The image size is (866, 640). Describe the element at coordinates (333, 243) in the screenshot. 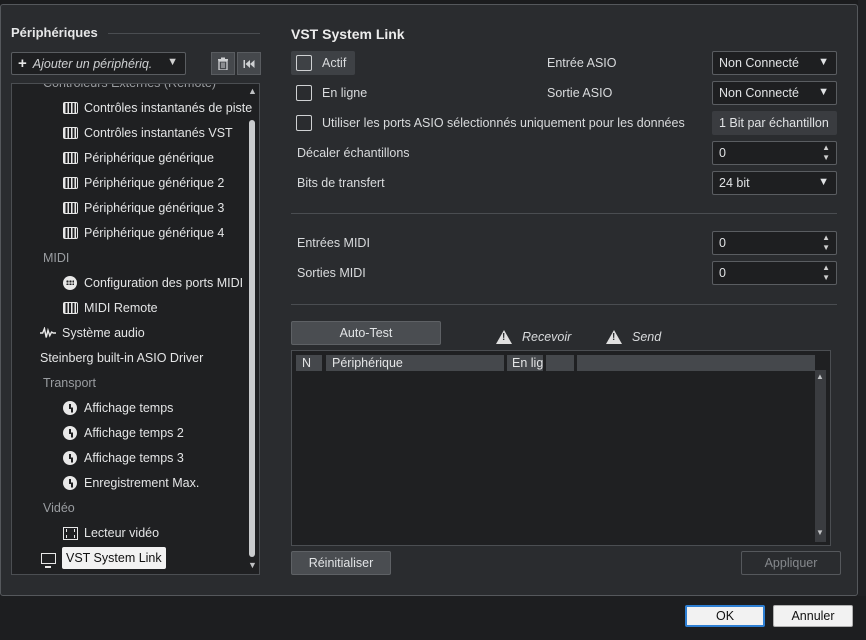

I see `entrees-midi-label: Entrées MIDI` at that location.